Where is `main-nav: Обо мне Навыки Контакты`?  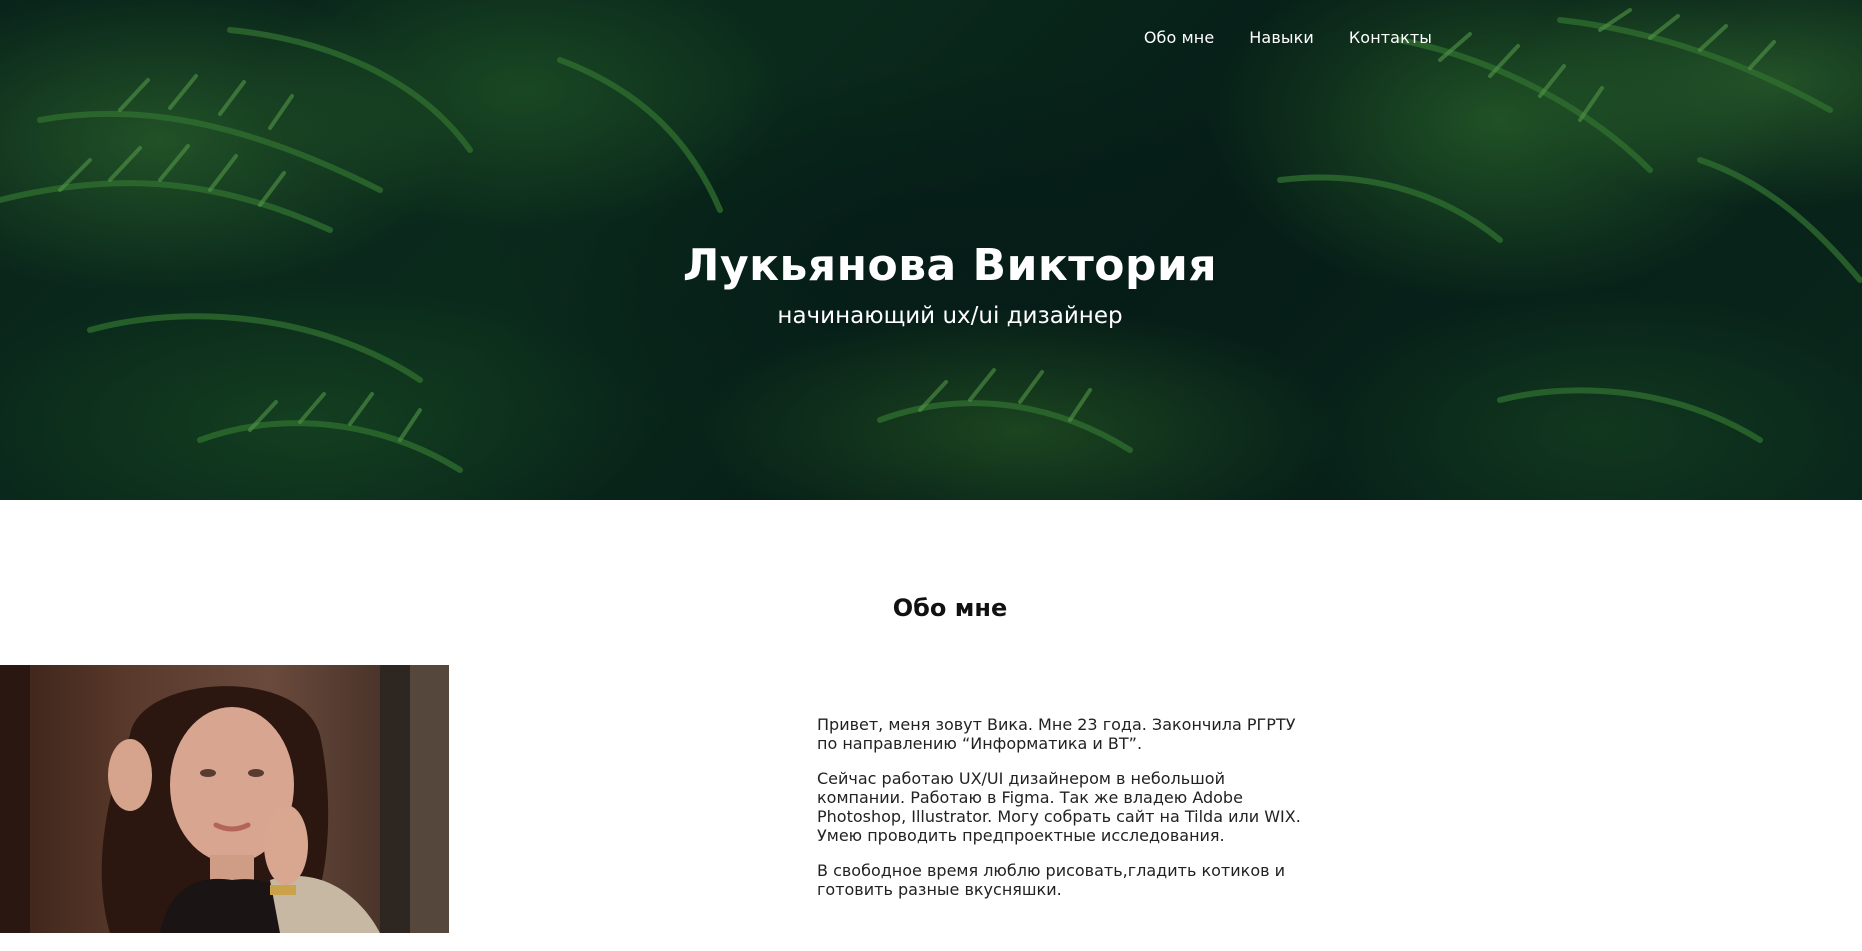 main-nav: Обо мне Навыки Контакты is located at coordinates (1288, 37).